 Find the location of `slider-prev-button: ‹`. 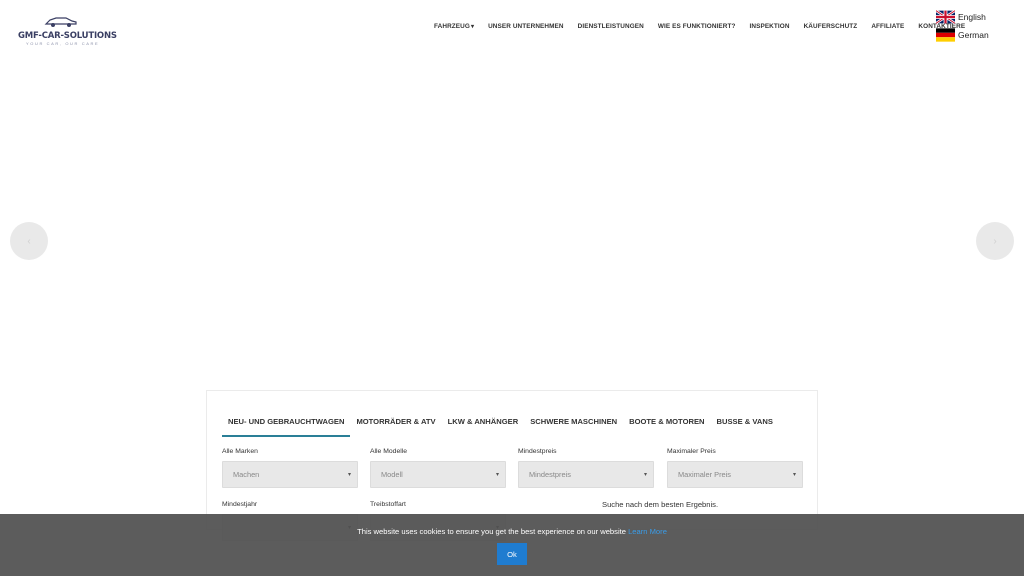

slider-prev-button: ‹ is located at coordinates (29, 241).